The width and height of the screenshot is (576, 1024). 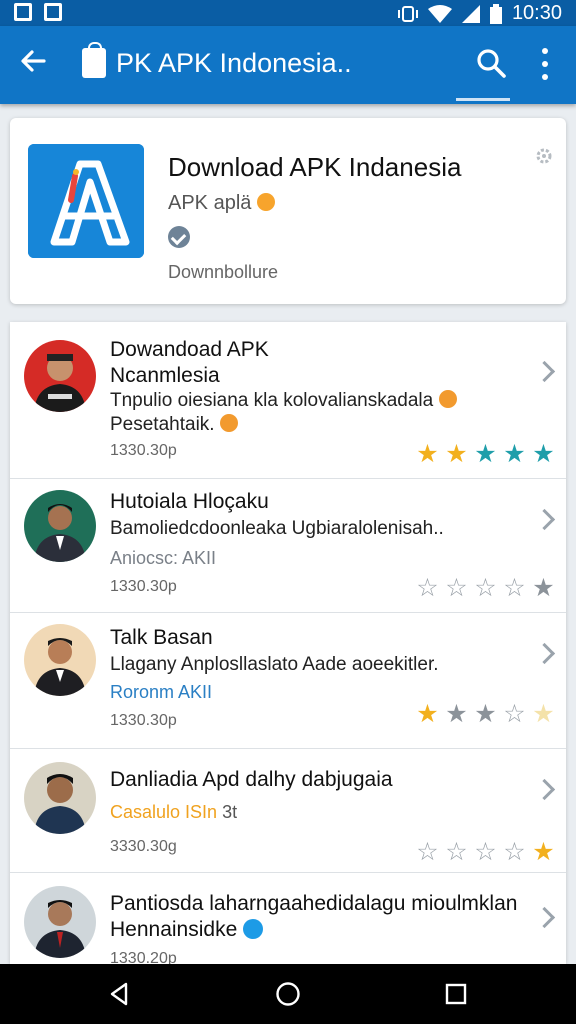 I want to click on search-tab-indicator, so click(x=483, y=99).